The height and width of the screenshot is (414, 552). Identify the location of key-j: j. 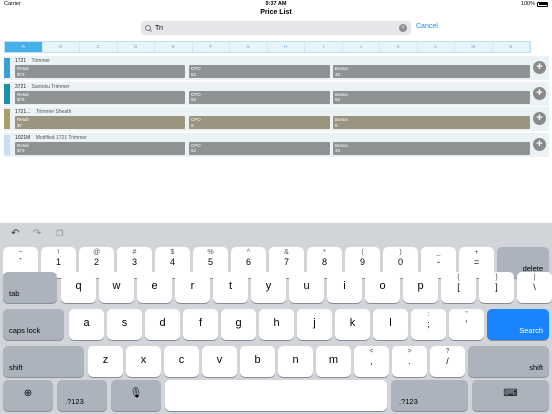
(314, 324).